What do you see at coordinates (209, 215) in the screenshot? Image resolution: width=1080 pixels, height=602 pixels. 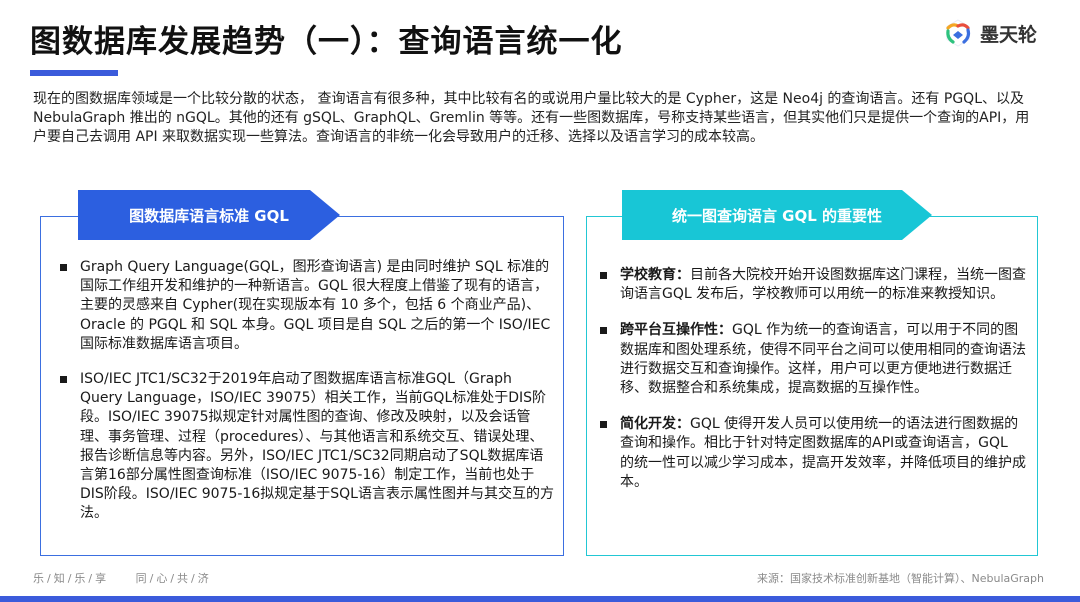 I see `left-panel-banner: 图数据库语言标准 GQL` at bounding box center [209, 215].